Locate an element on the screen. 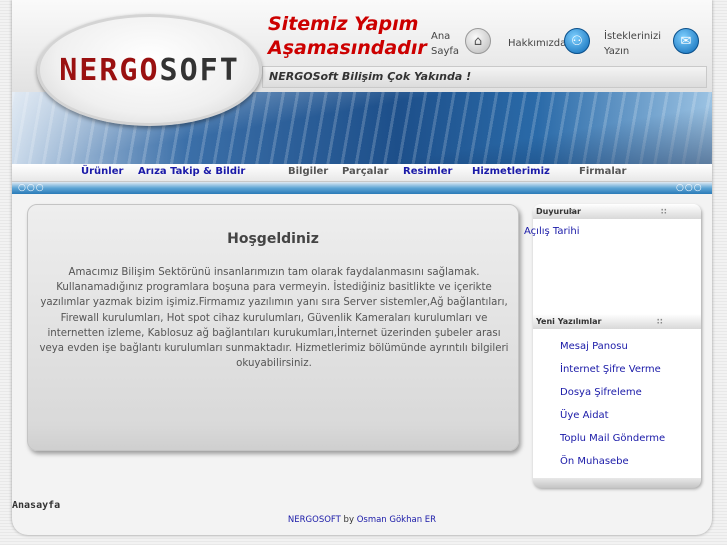 The height and width of the screenshot is (545, 727). nav-item-hizmetlerimiz: Hizmetlerimiz is located at coordinates (511, 171).